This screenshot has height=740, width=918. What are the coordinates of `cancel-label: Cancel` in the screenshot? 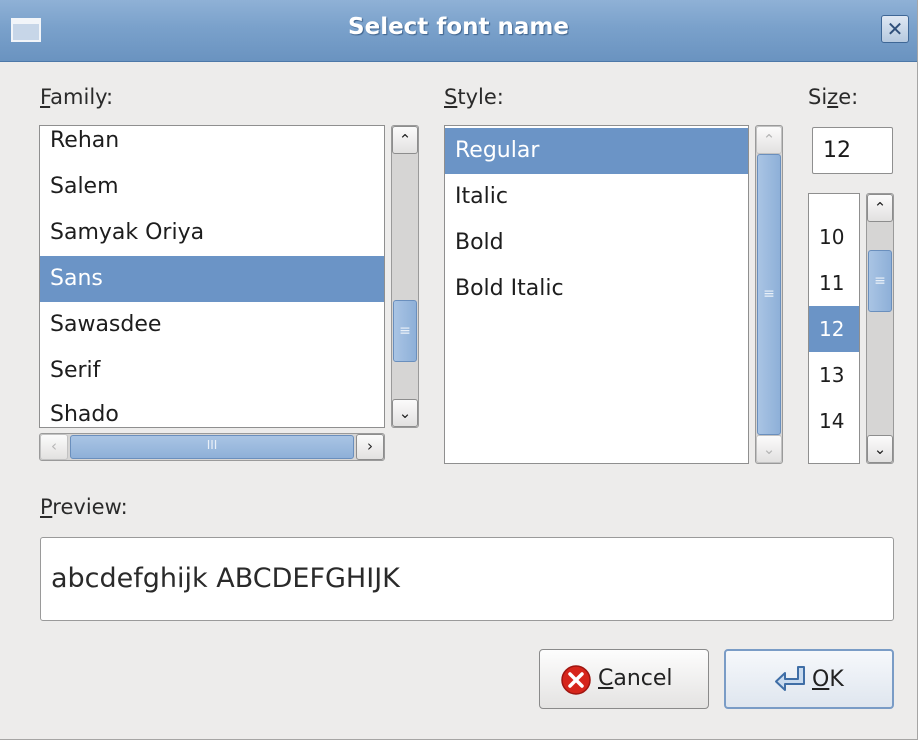 It's located at (635, 678).